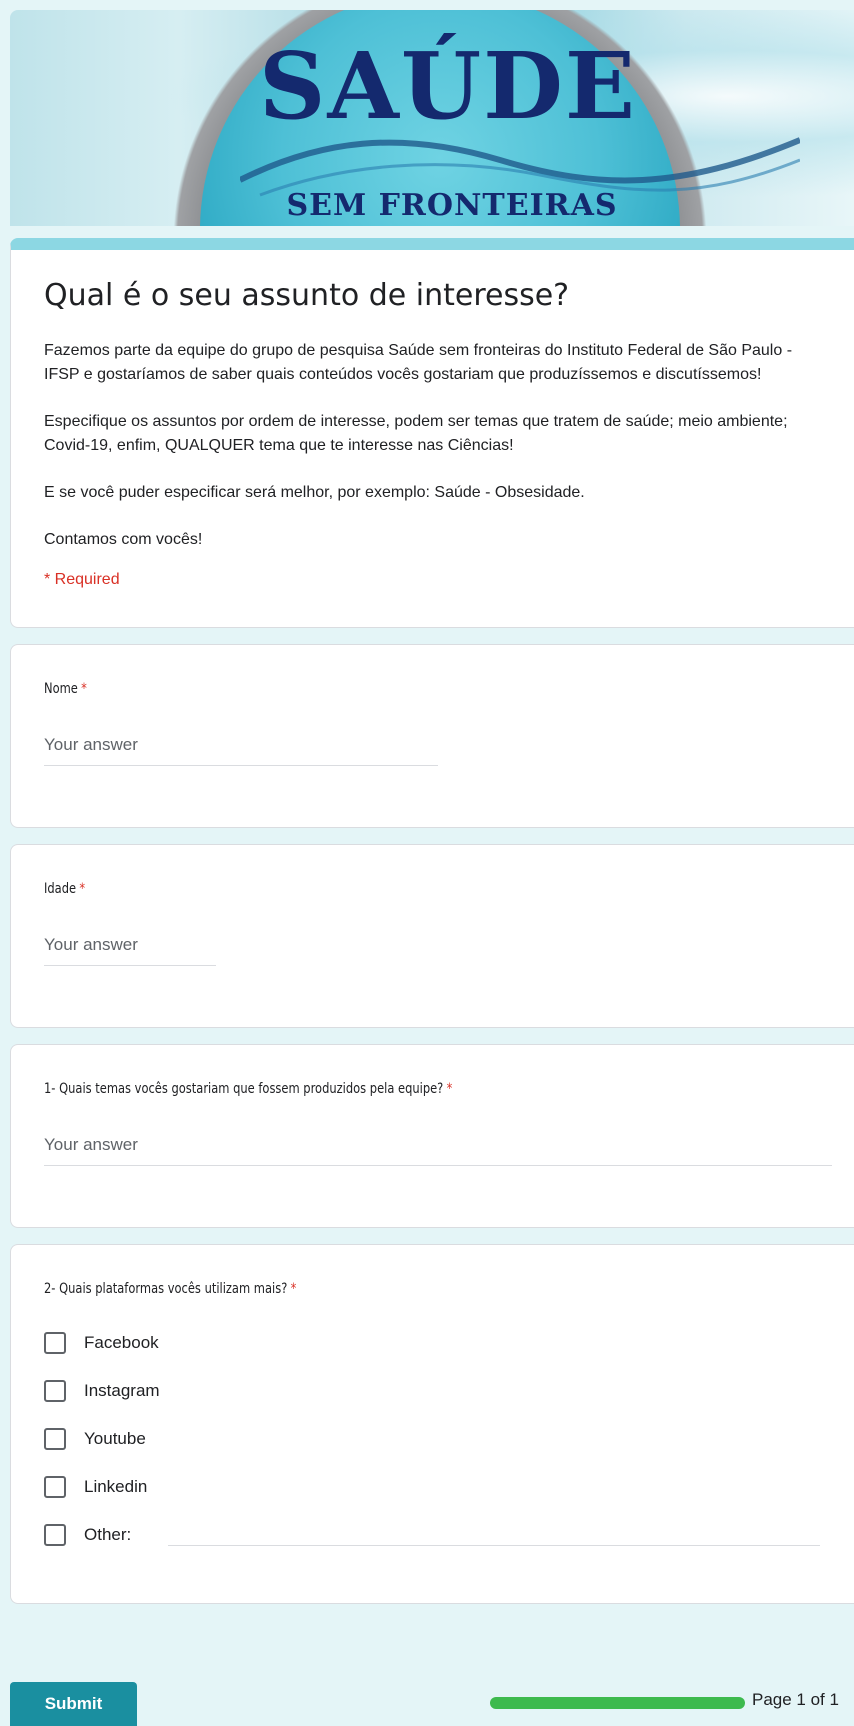 The height and width of the screenshot is (1726, 854). I want to click on option-label: Other:, so click(108, 1534).